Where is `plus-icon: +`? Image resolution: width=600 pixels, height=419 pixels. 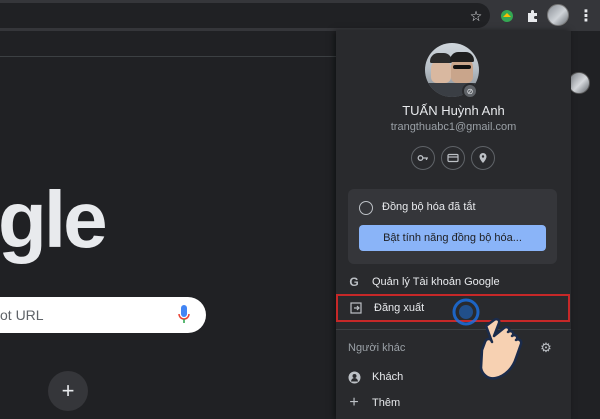 plus-icon: + is located at coordinates (354, 402).